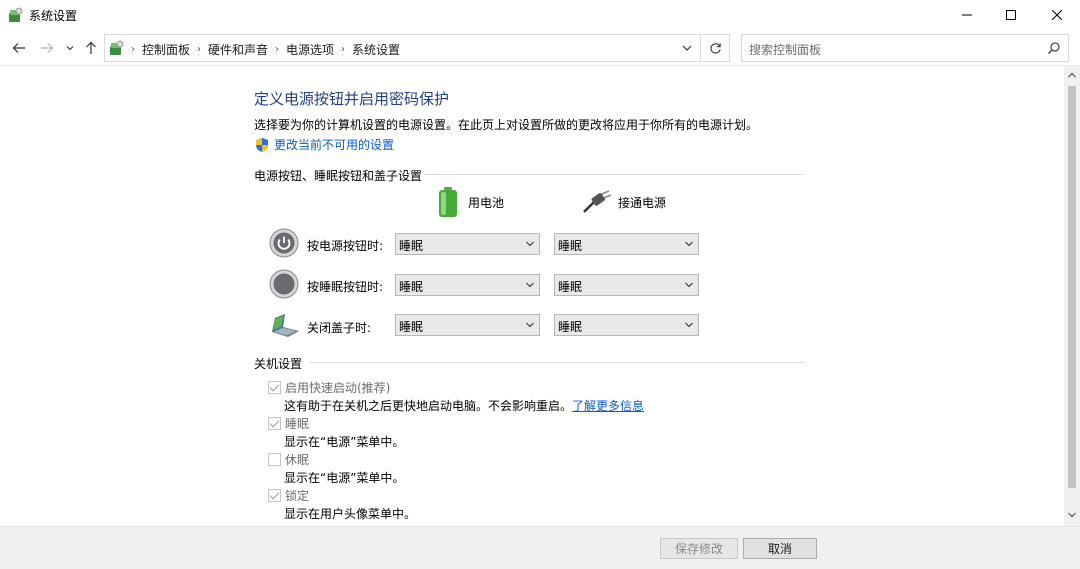 This screenshot has width=1080, height=569. I want to click on arrow-right-icon, so click(47, 48).